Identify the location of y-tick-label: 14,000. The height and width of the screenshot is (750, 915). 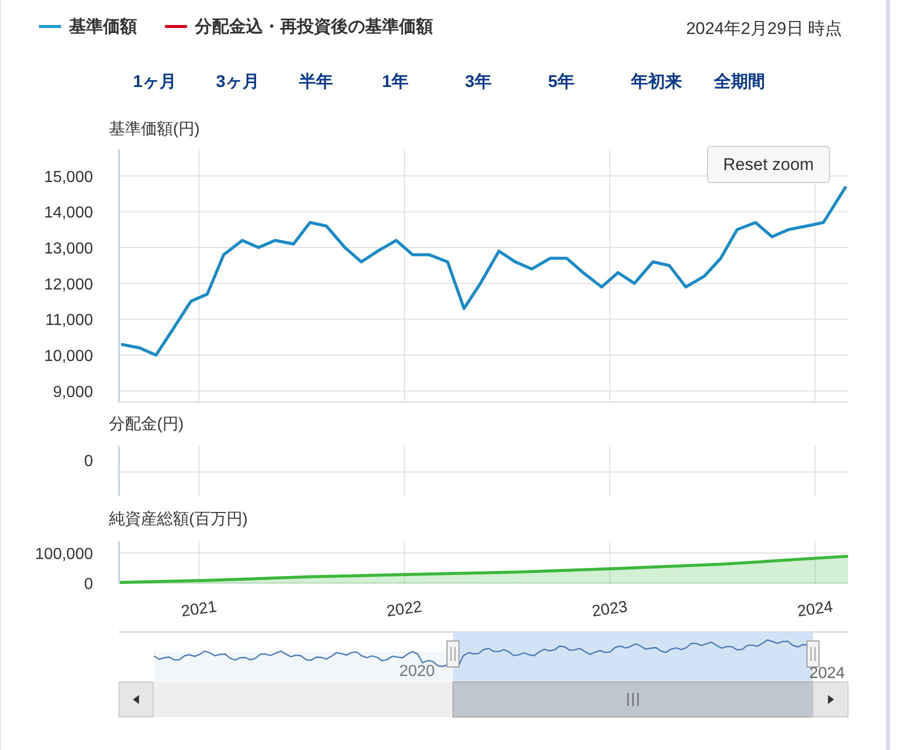
(68, 213).